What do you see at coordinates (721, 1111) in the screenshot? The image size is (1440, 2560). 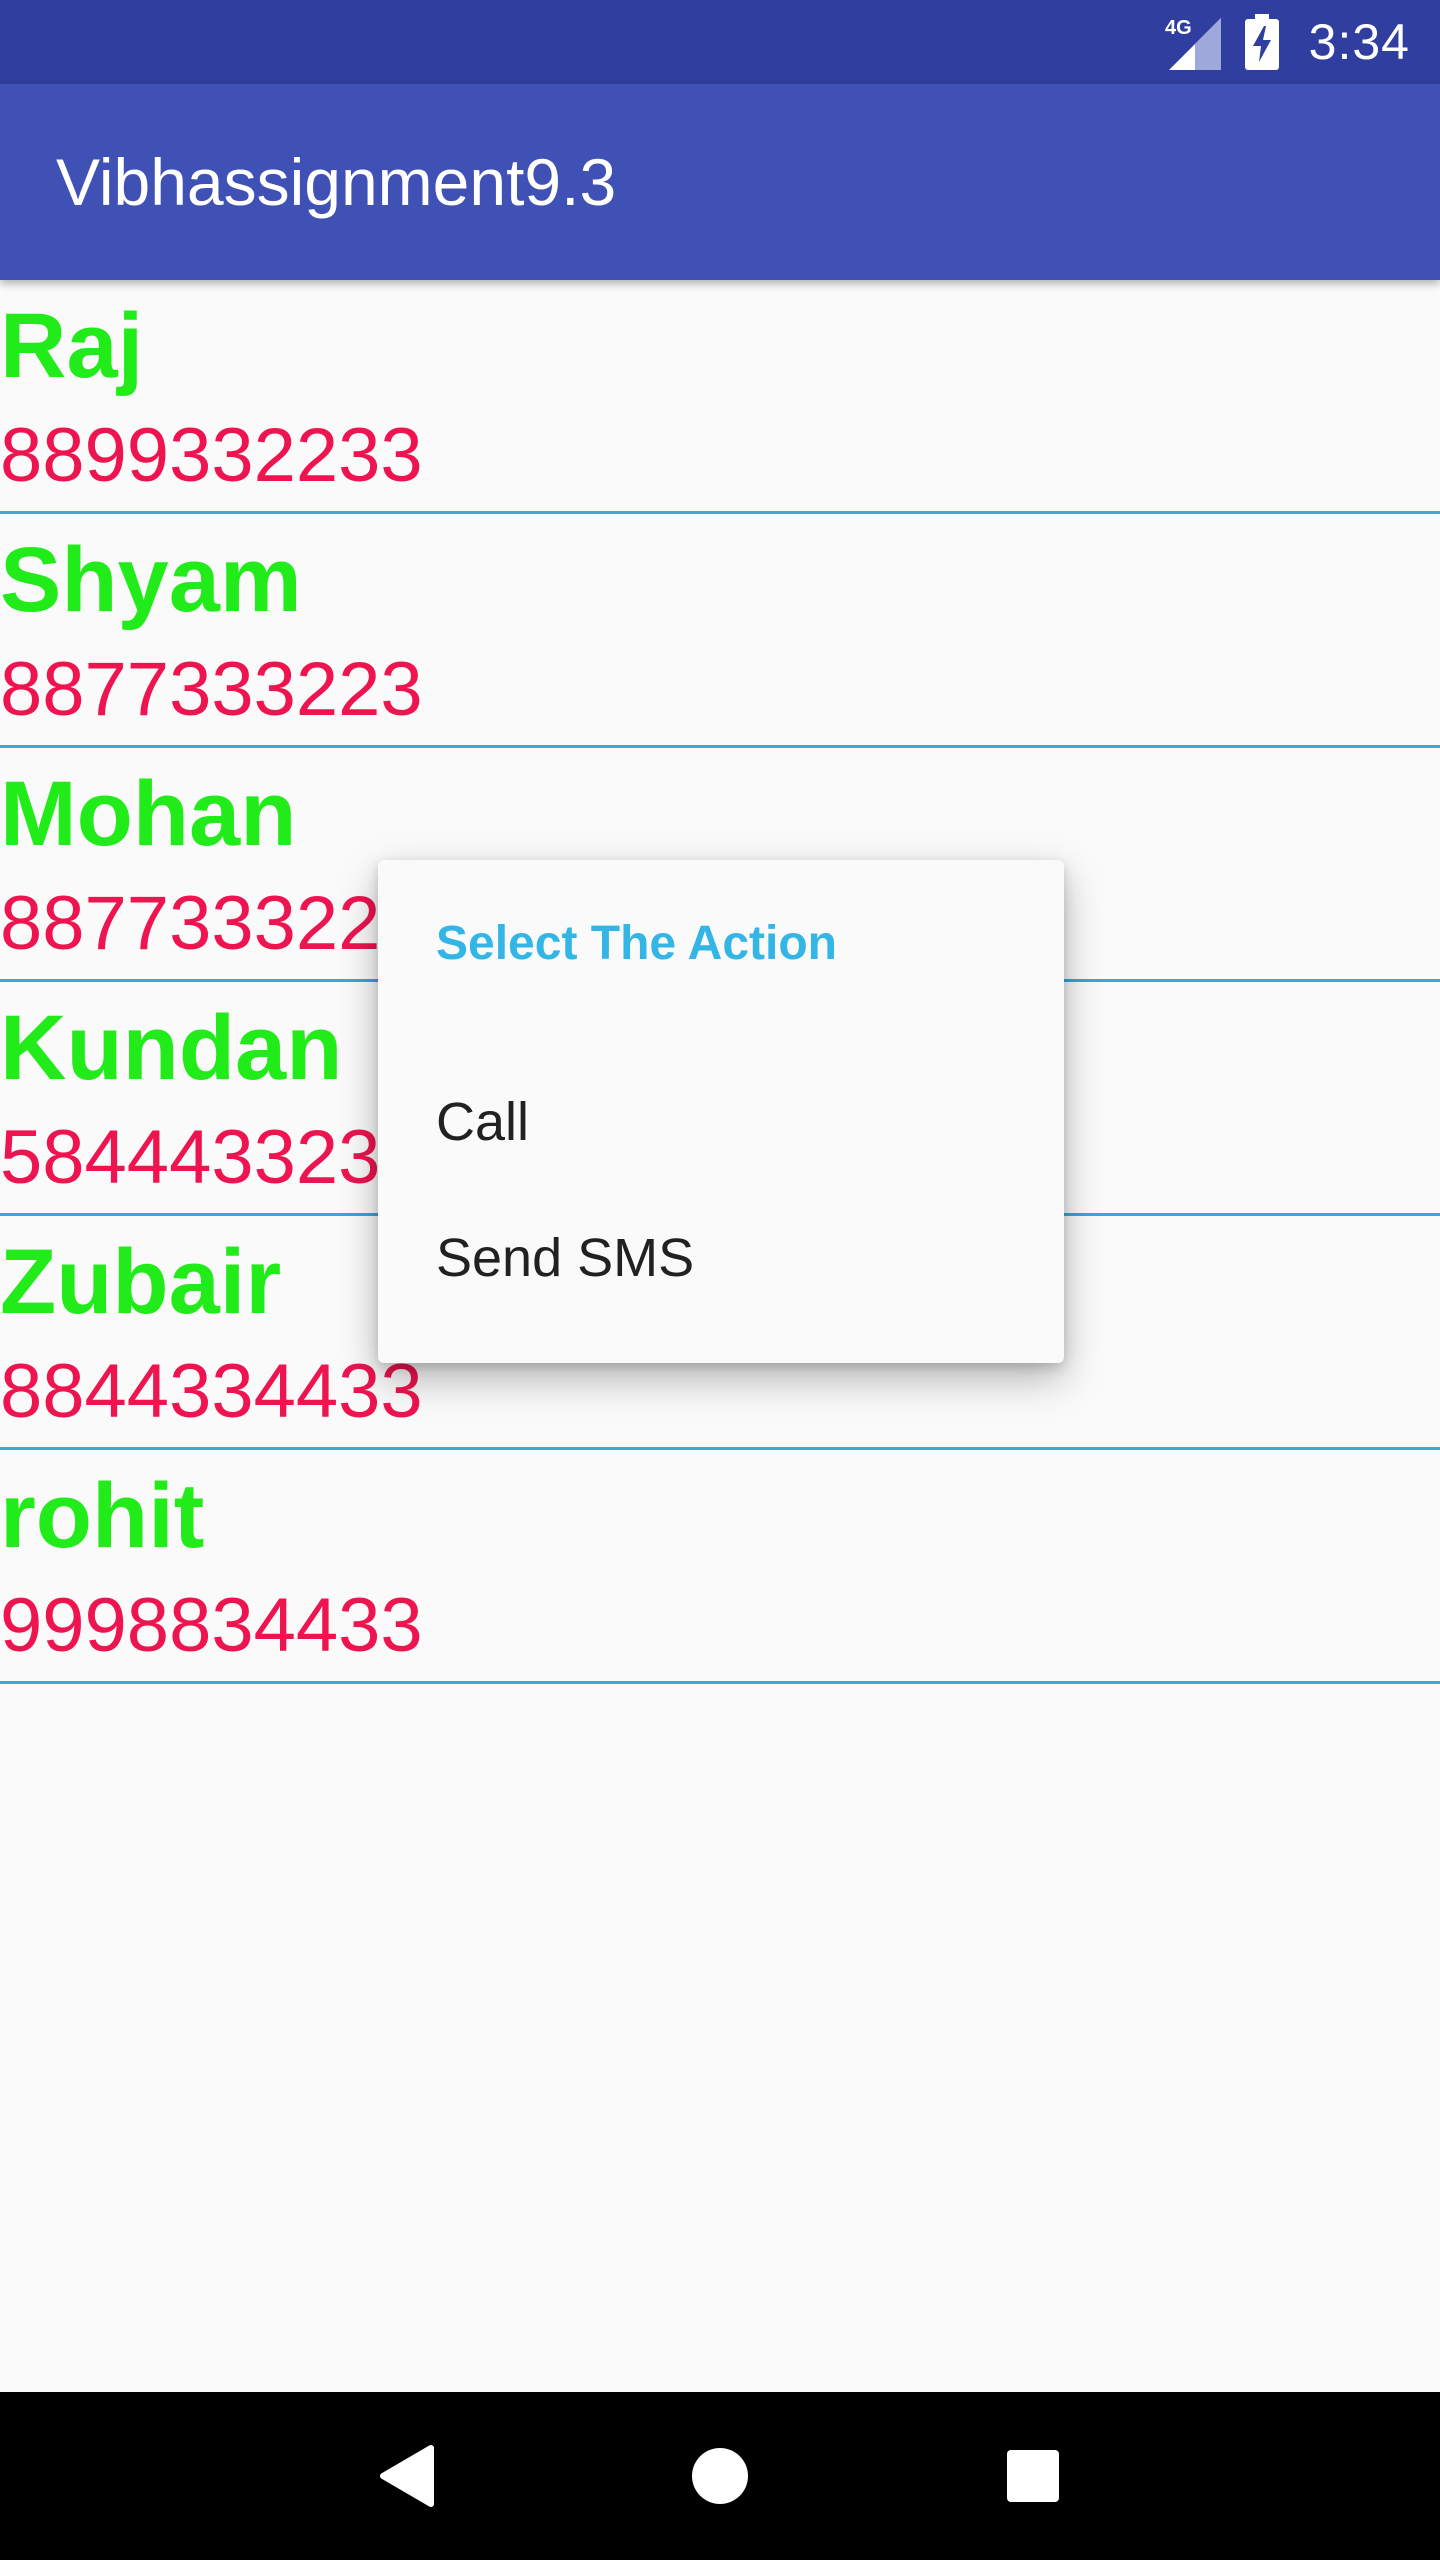 I see `action-dialog: Select The Action Call Send SMS` at bounding box center [721, 1111].